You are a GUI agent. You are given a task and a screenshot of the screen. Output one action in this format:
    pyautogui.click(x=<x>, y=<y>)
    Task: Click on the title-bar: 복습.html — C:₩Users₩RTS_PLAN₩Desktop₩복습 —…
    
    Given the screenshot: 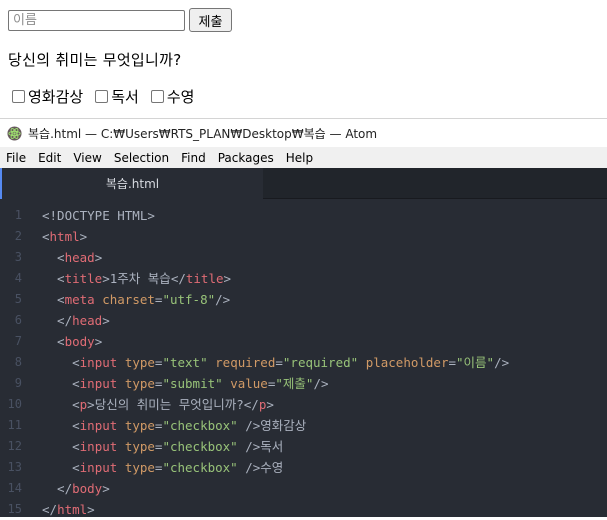 What is the action you would take?
    pyautogui.click(x=303, y=132)
    